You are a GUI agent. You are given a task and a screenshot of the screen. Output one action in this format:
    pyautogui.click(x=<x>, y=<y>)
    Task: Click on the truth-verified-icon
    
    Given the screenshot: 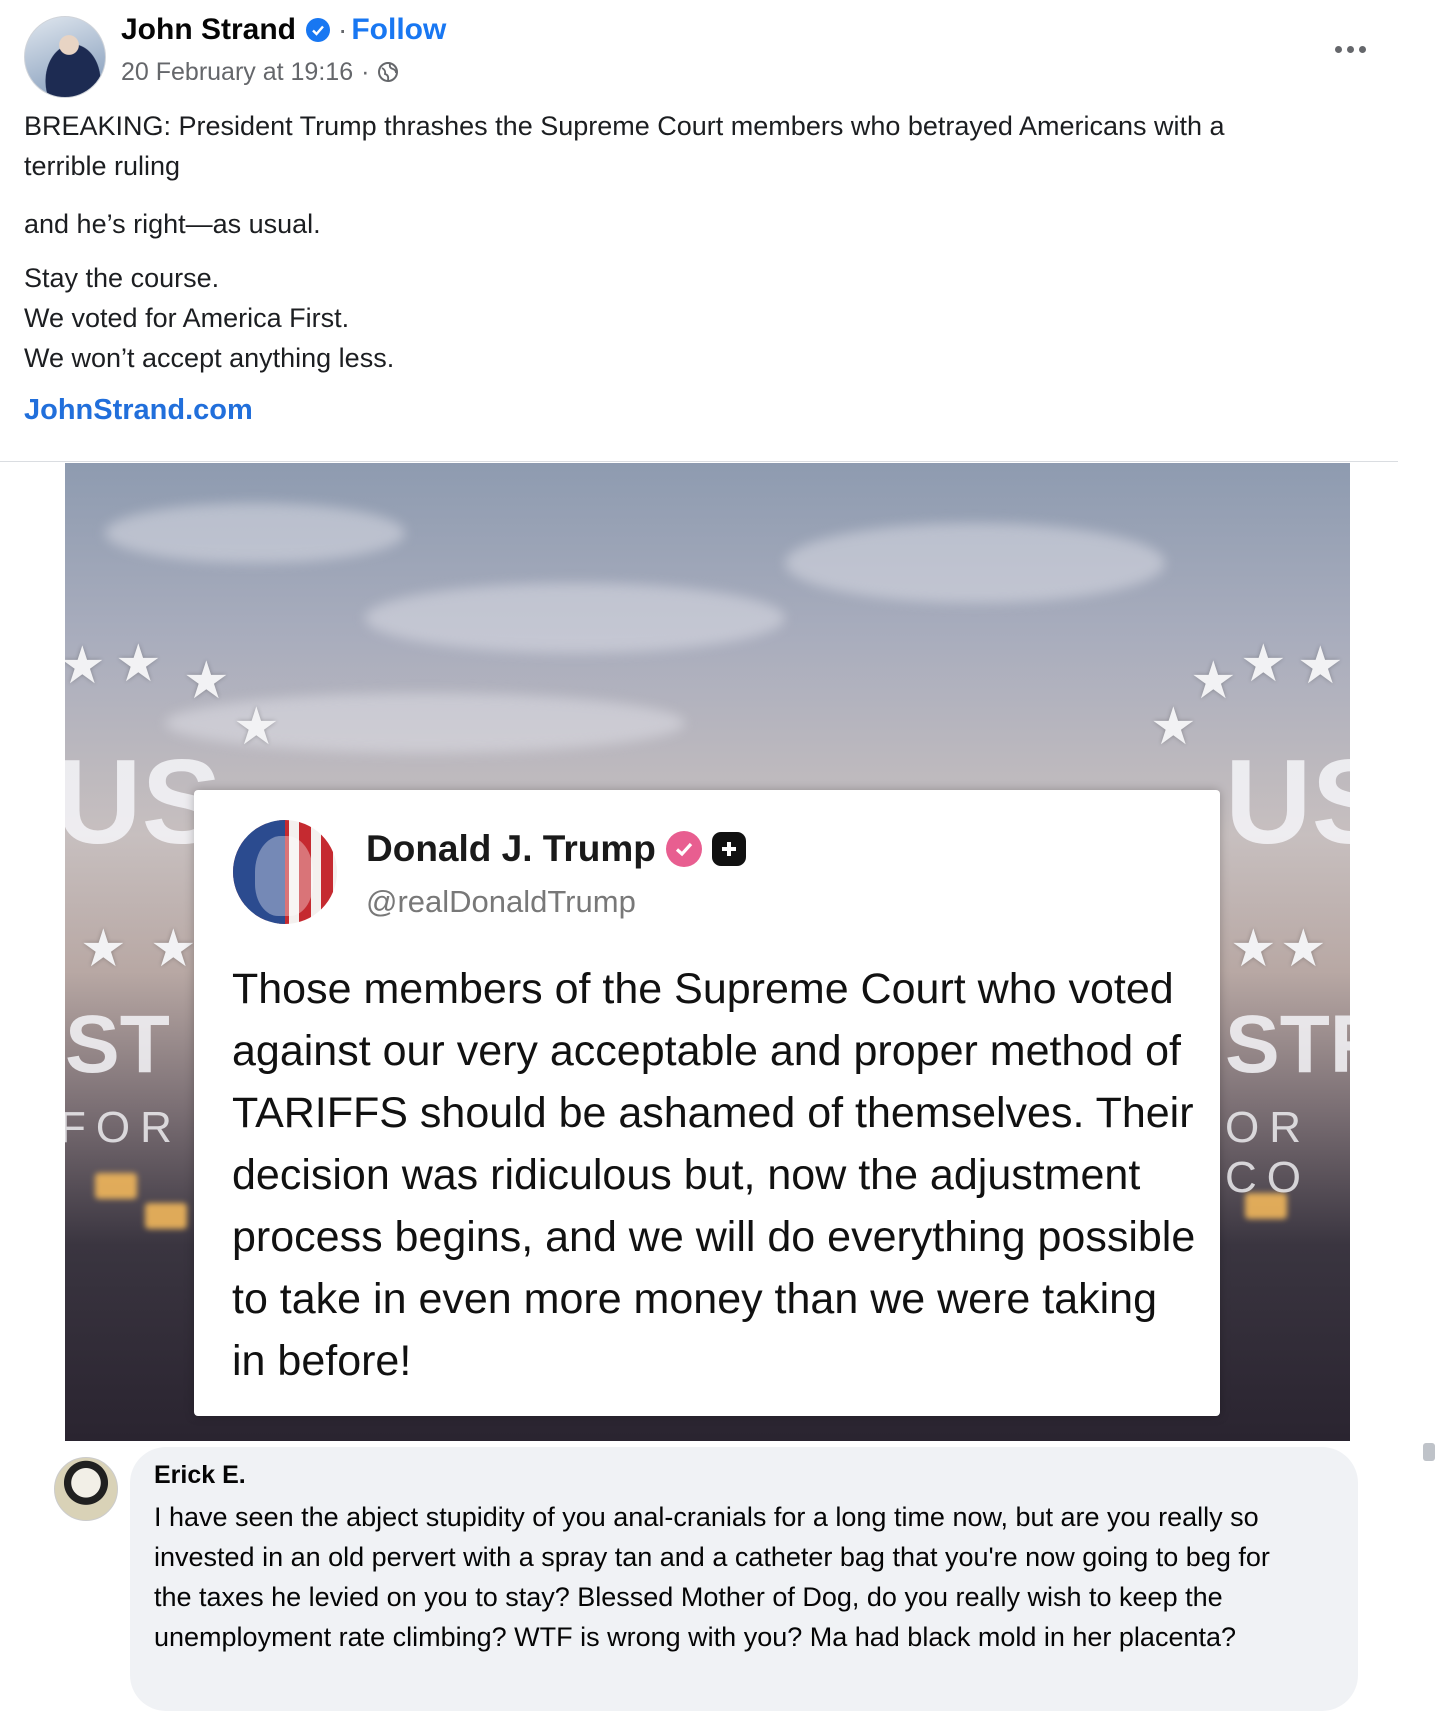 What is the action you would take?
    pyautogui.click(x=683, y=849)
    